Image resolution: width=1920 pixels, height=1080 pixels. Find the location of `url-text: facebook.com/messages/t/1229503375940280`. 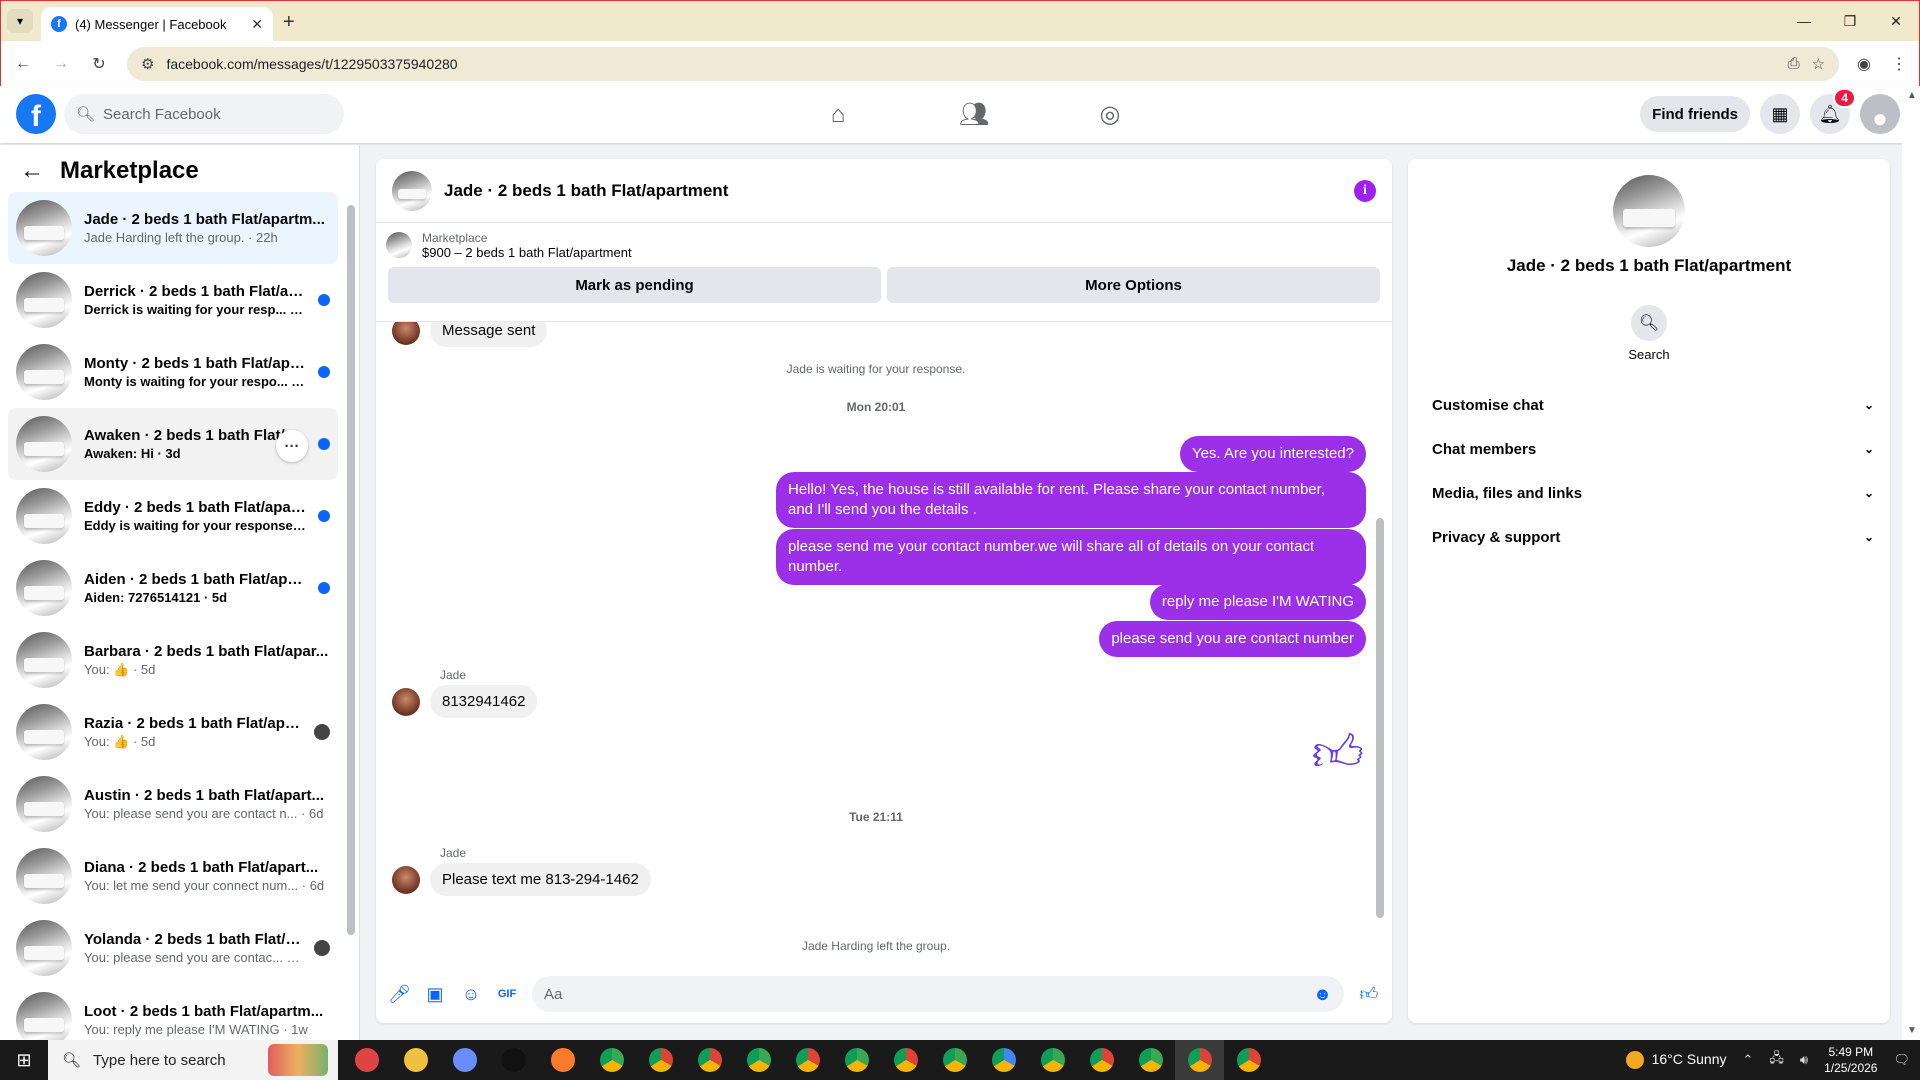

url-text: facebook.com/messages/t/1229503375940280 is located at coordinates (970, 64).